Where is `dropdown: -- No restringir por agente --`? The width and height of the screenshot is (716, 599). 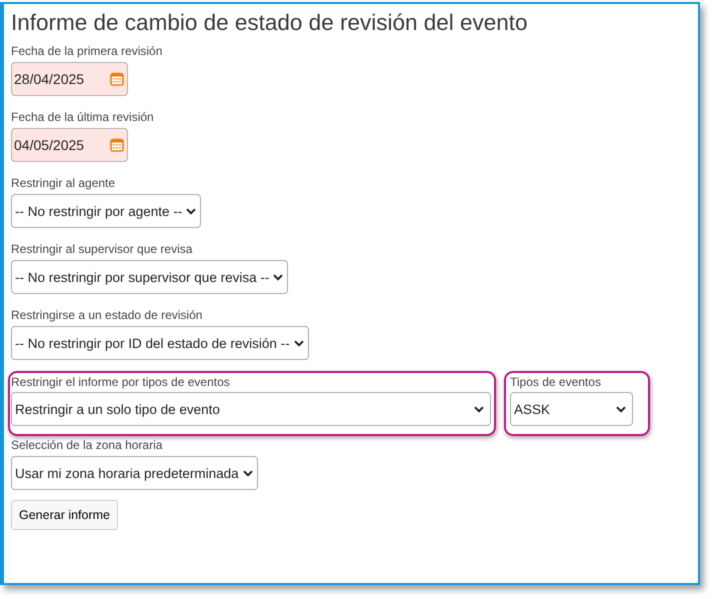 dropdown: -- No restringir por agente -- is located at coordinates (106, 211).